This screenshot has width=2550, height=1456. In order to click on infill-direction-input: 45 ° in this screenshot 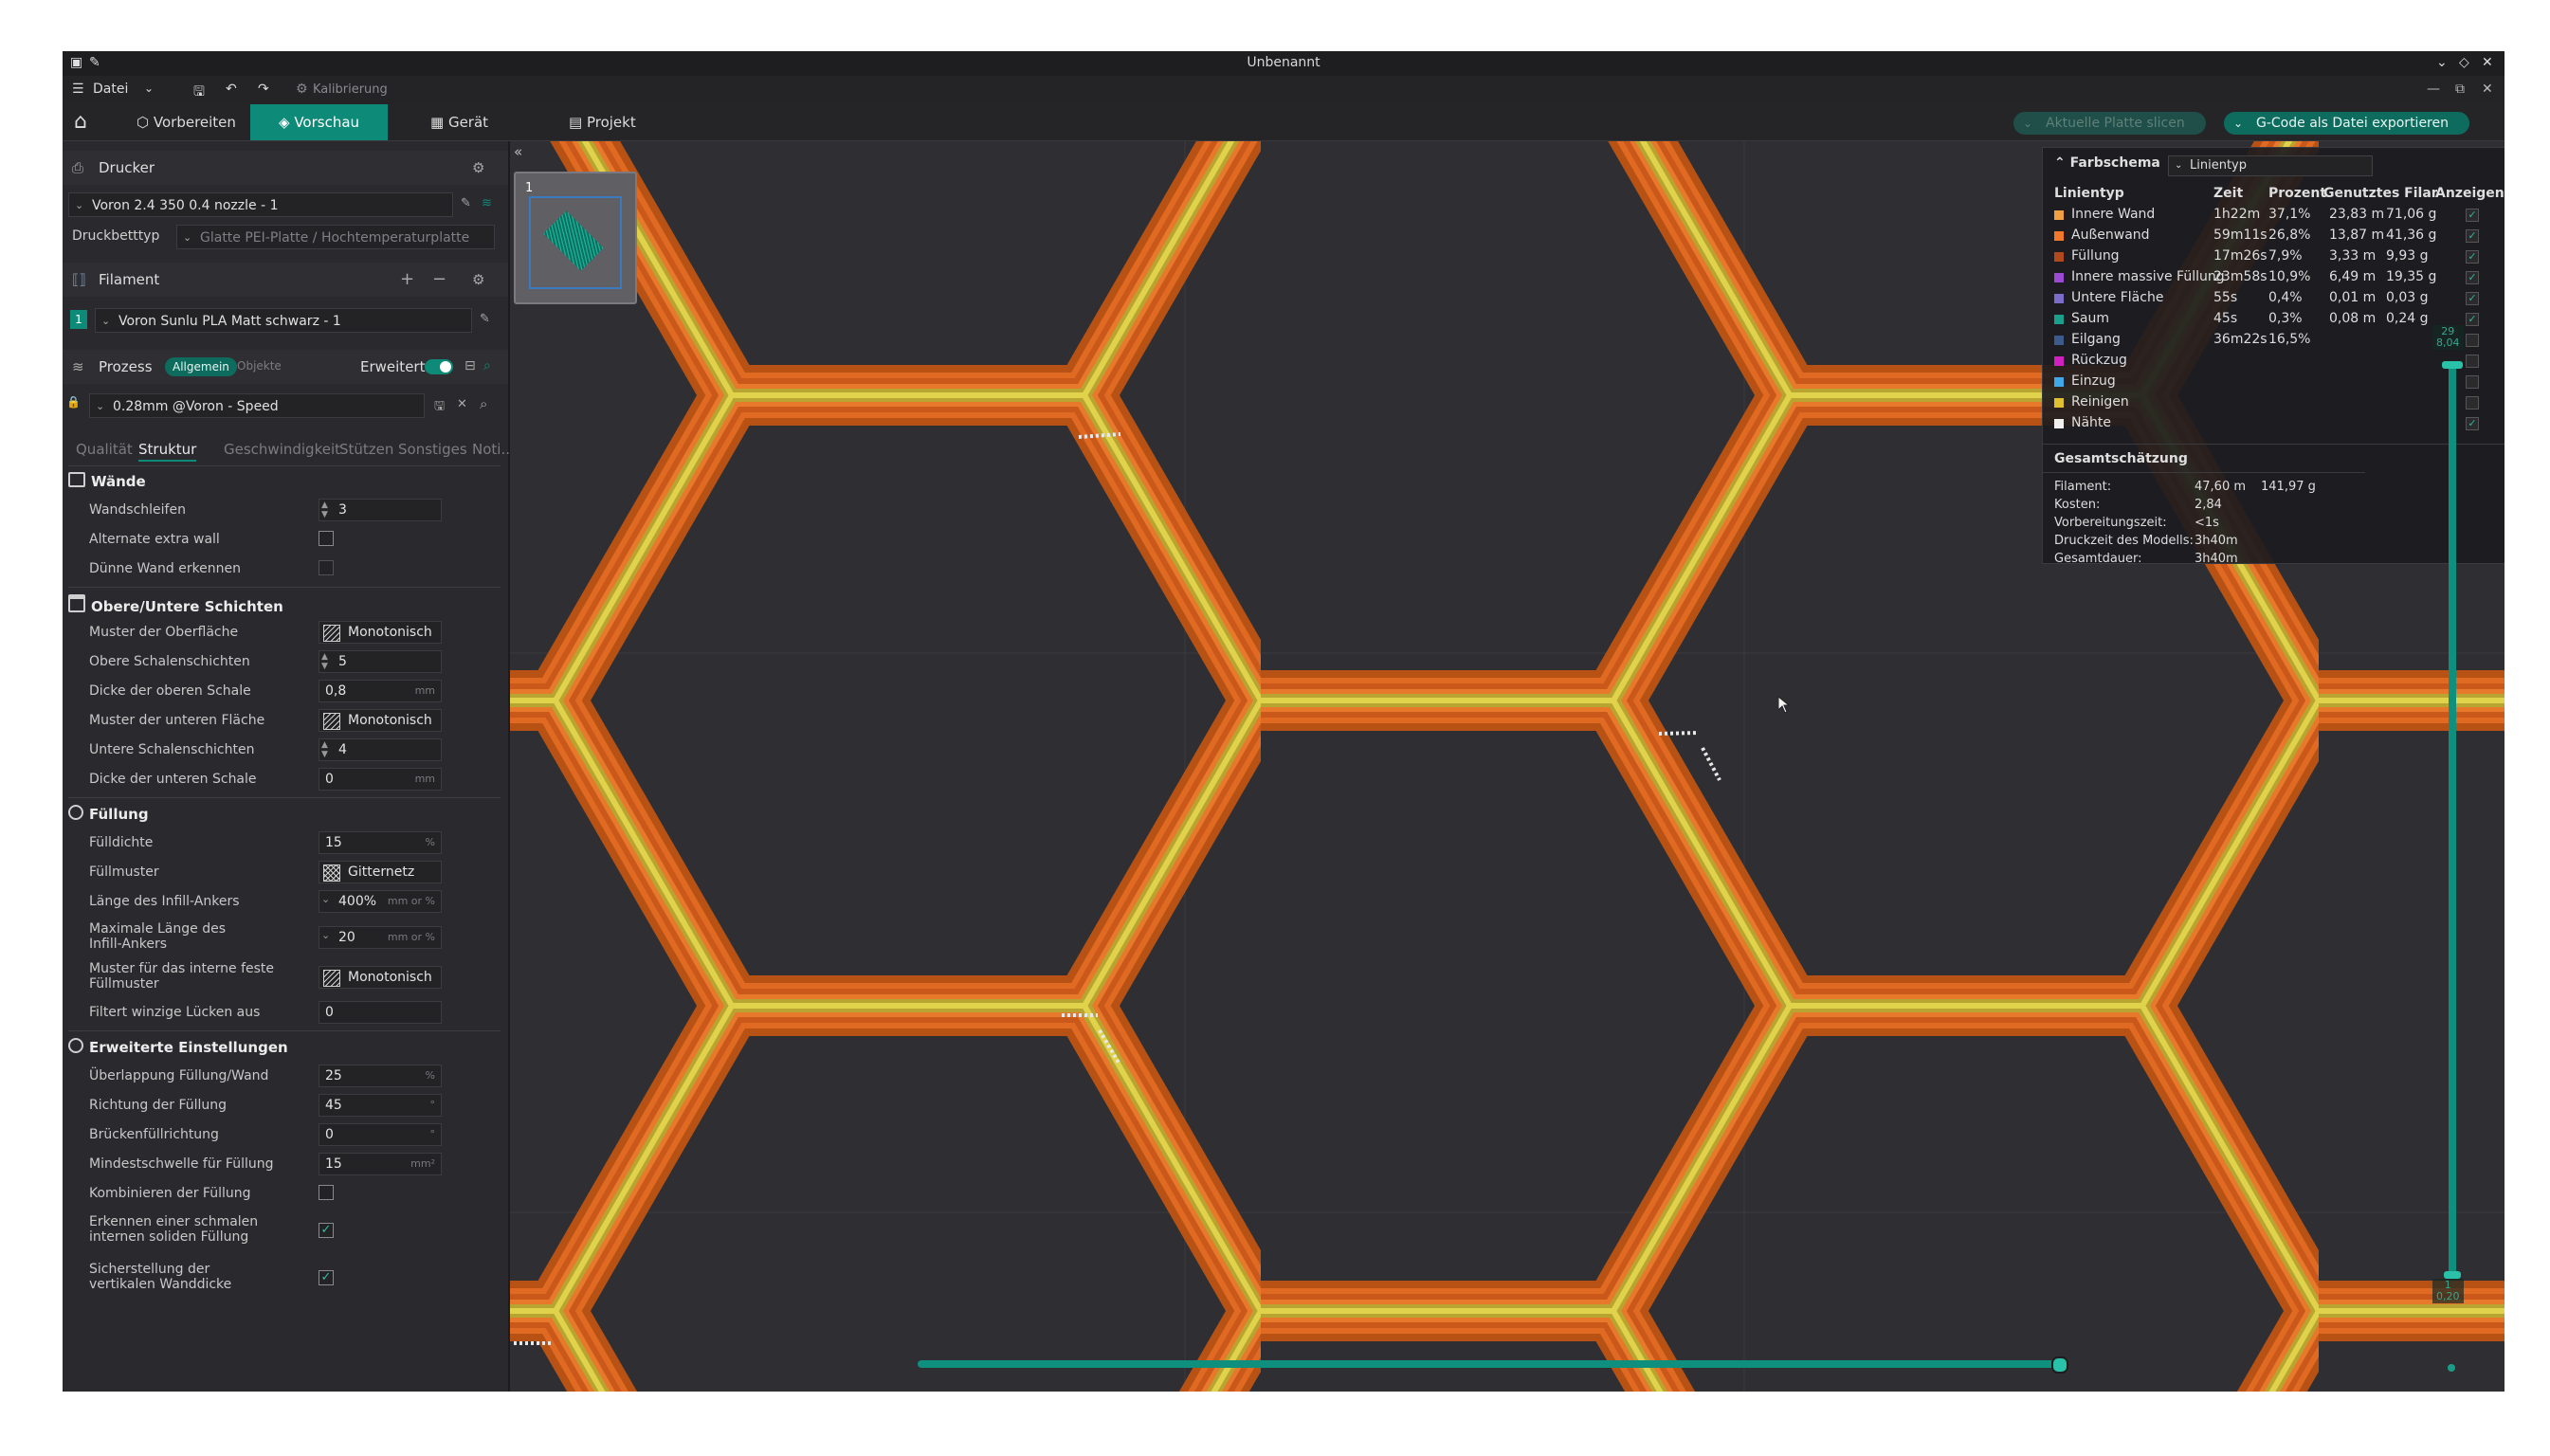, I will do `click(380, 1105)`.